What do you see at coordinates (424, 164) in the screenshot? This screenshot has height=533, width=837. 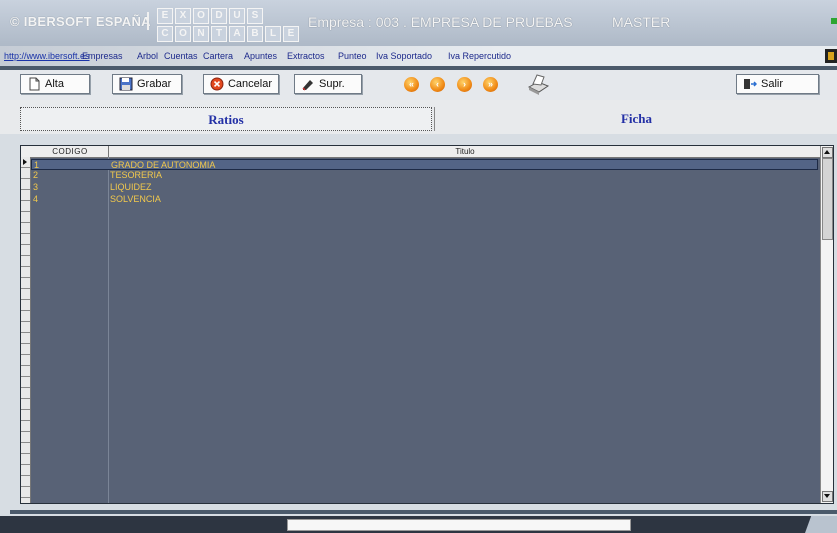 I see `table-row: 1 GRADO DE AUTONOMIA` at bounding box center [424, 164].